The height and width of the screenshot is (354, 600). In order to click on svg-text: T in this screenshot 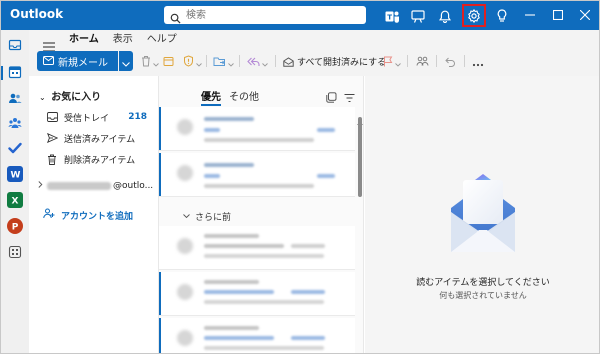, I will do `click(389, 17)`.